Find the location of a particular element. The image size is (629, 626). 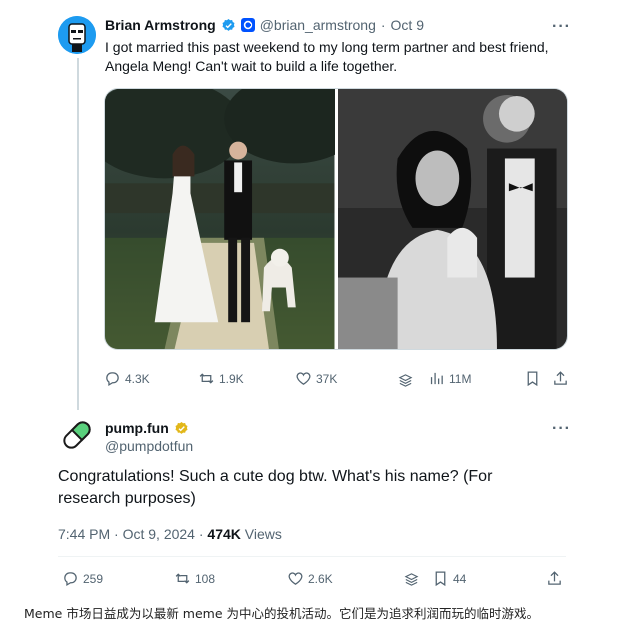

reply-retweet-count: 108 is located at coordinates (205, 578).